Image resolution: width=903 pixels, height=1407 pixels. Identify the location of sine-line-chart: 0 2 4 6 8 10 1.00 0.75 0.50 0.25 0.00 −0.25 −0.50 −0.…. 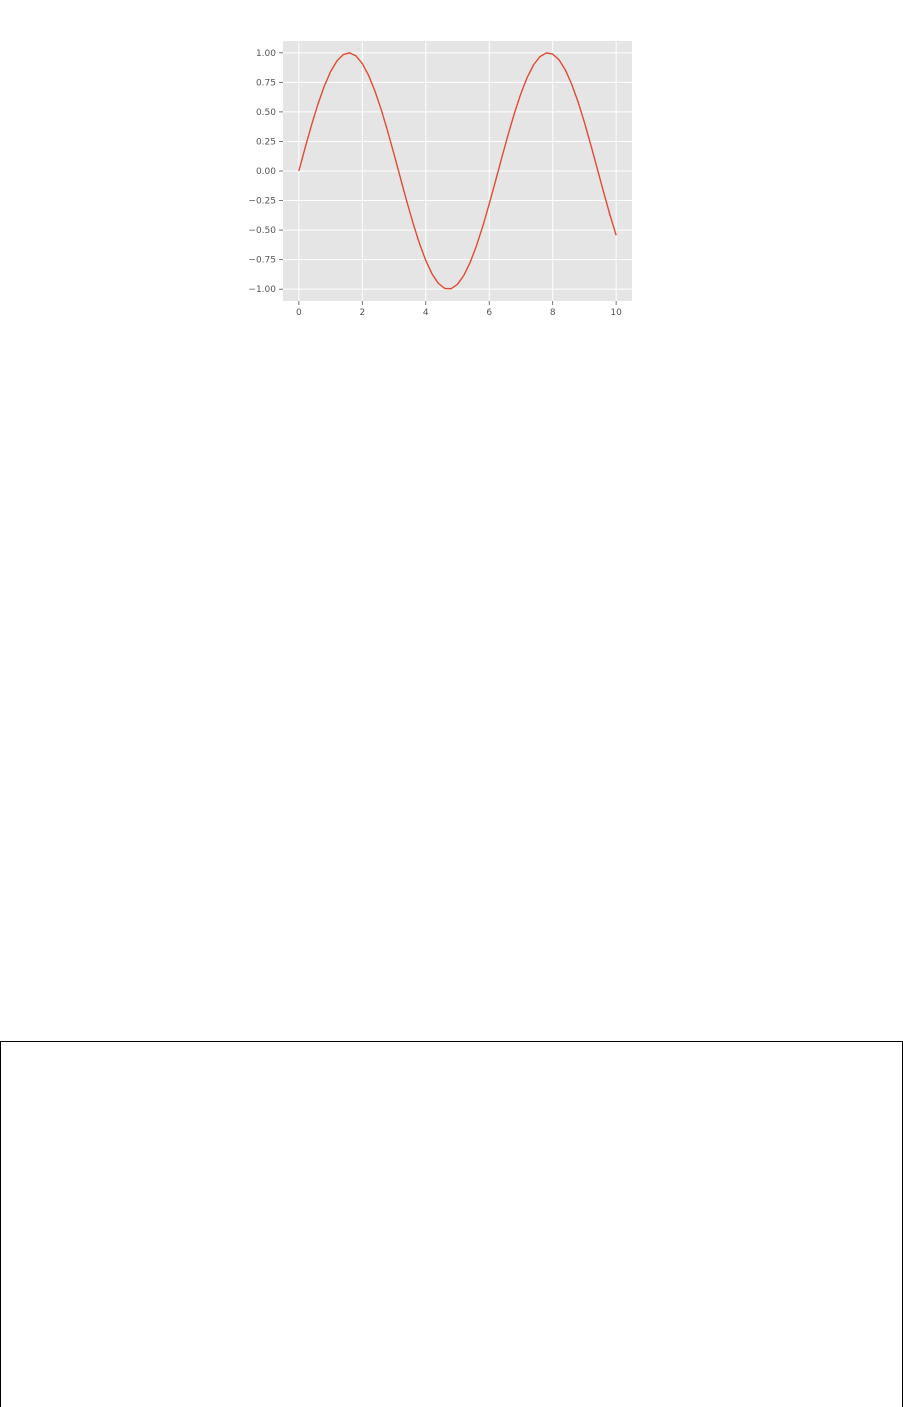
(441, 181).